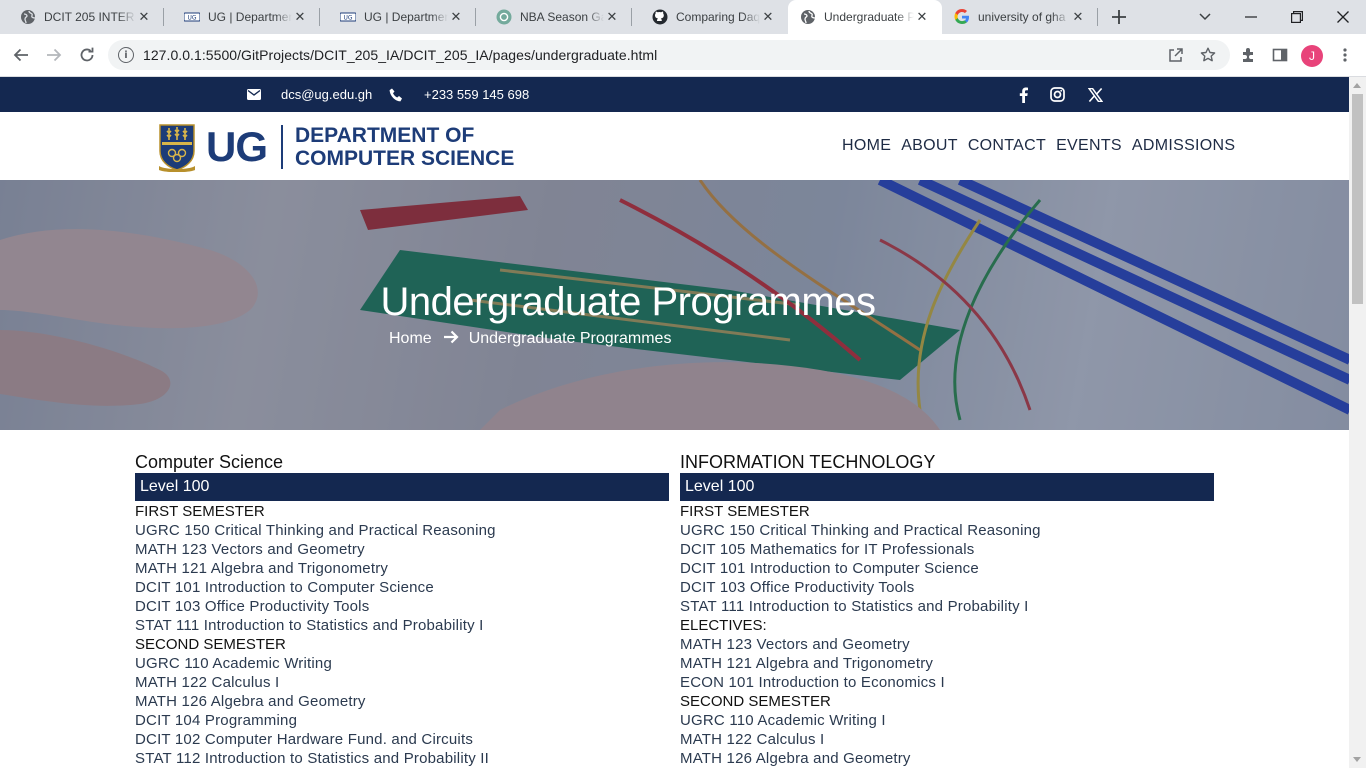 This screenshot has width=1366, height=768. I want to click on ug-crest-icon: UG, so click(192, 17).